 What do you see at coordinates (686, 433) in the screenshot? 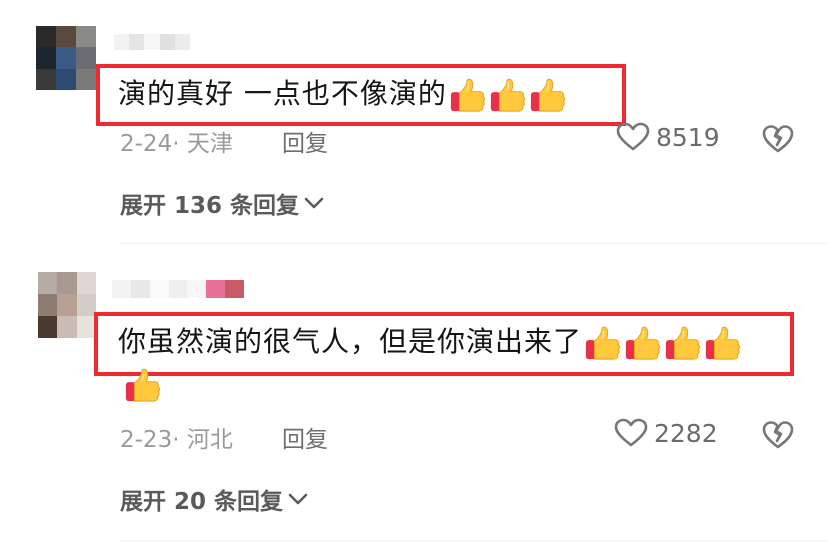
I see `like-count: 2282` at bounding box center [686, 433].